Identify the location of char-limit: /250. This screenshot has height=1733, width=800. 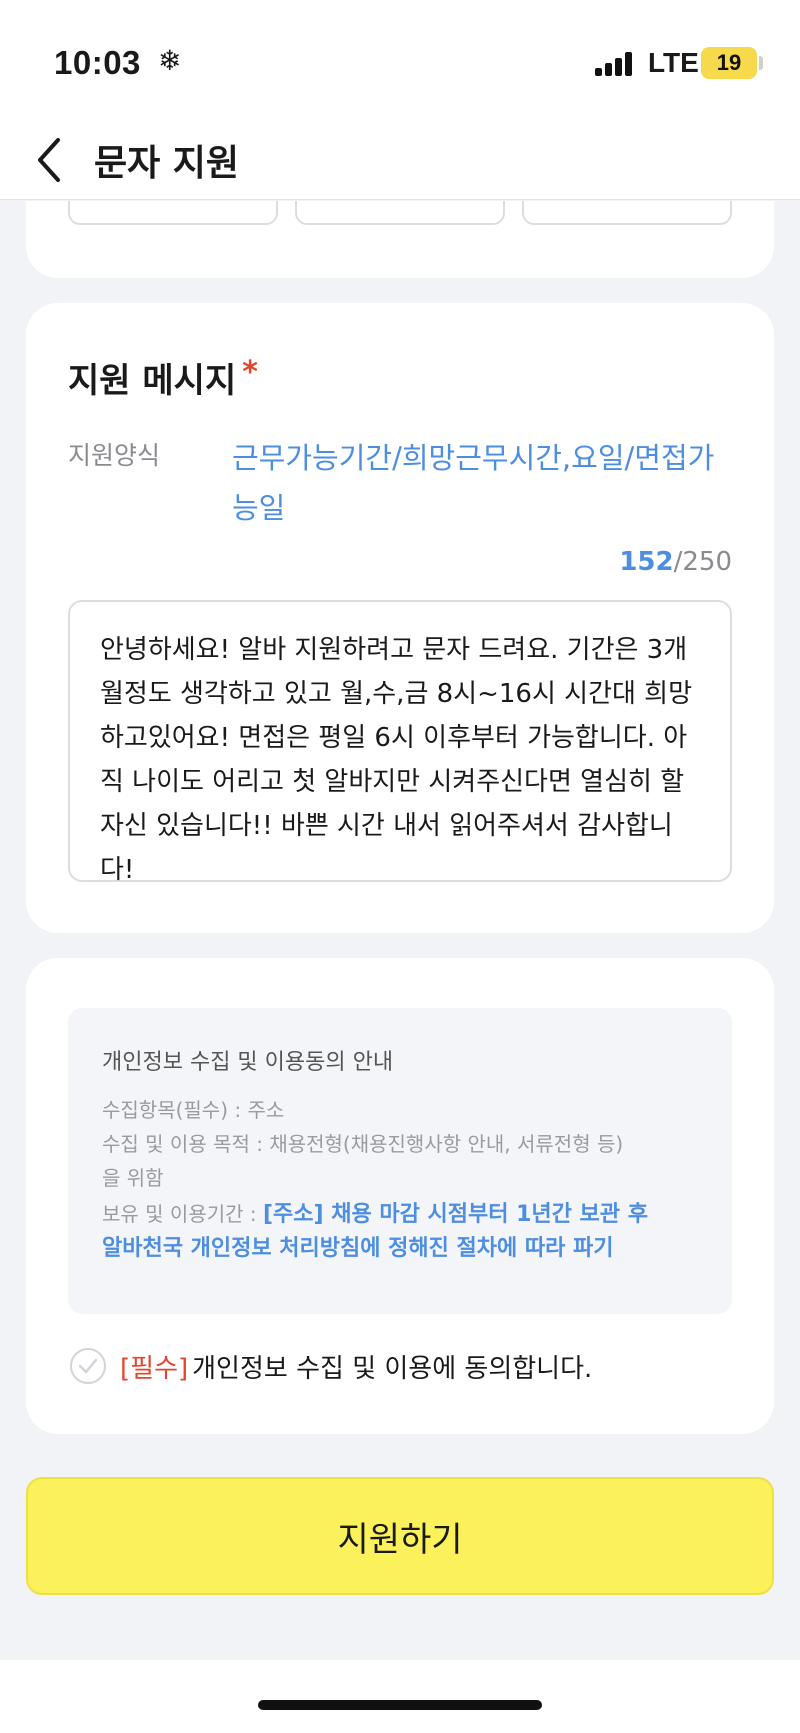
(702, 562).